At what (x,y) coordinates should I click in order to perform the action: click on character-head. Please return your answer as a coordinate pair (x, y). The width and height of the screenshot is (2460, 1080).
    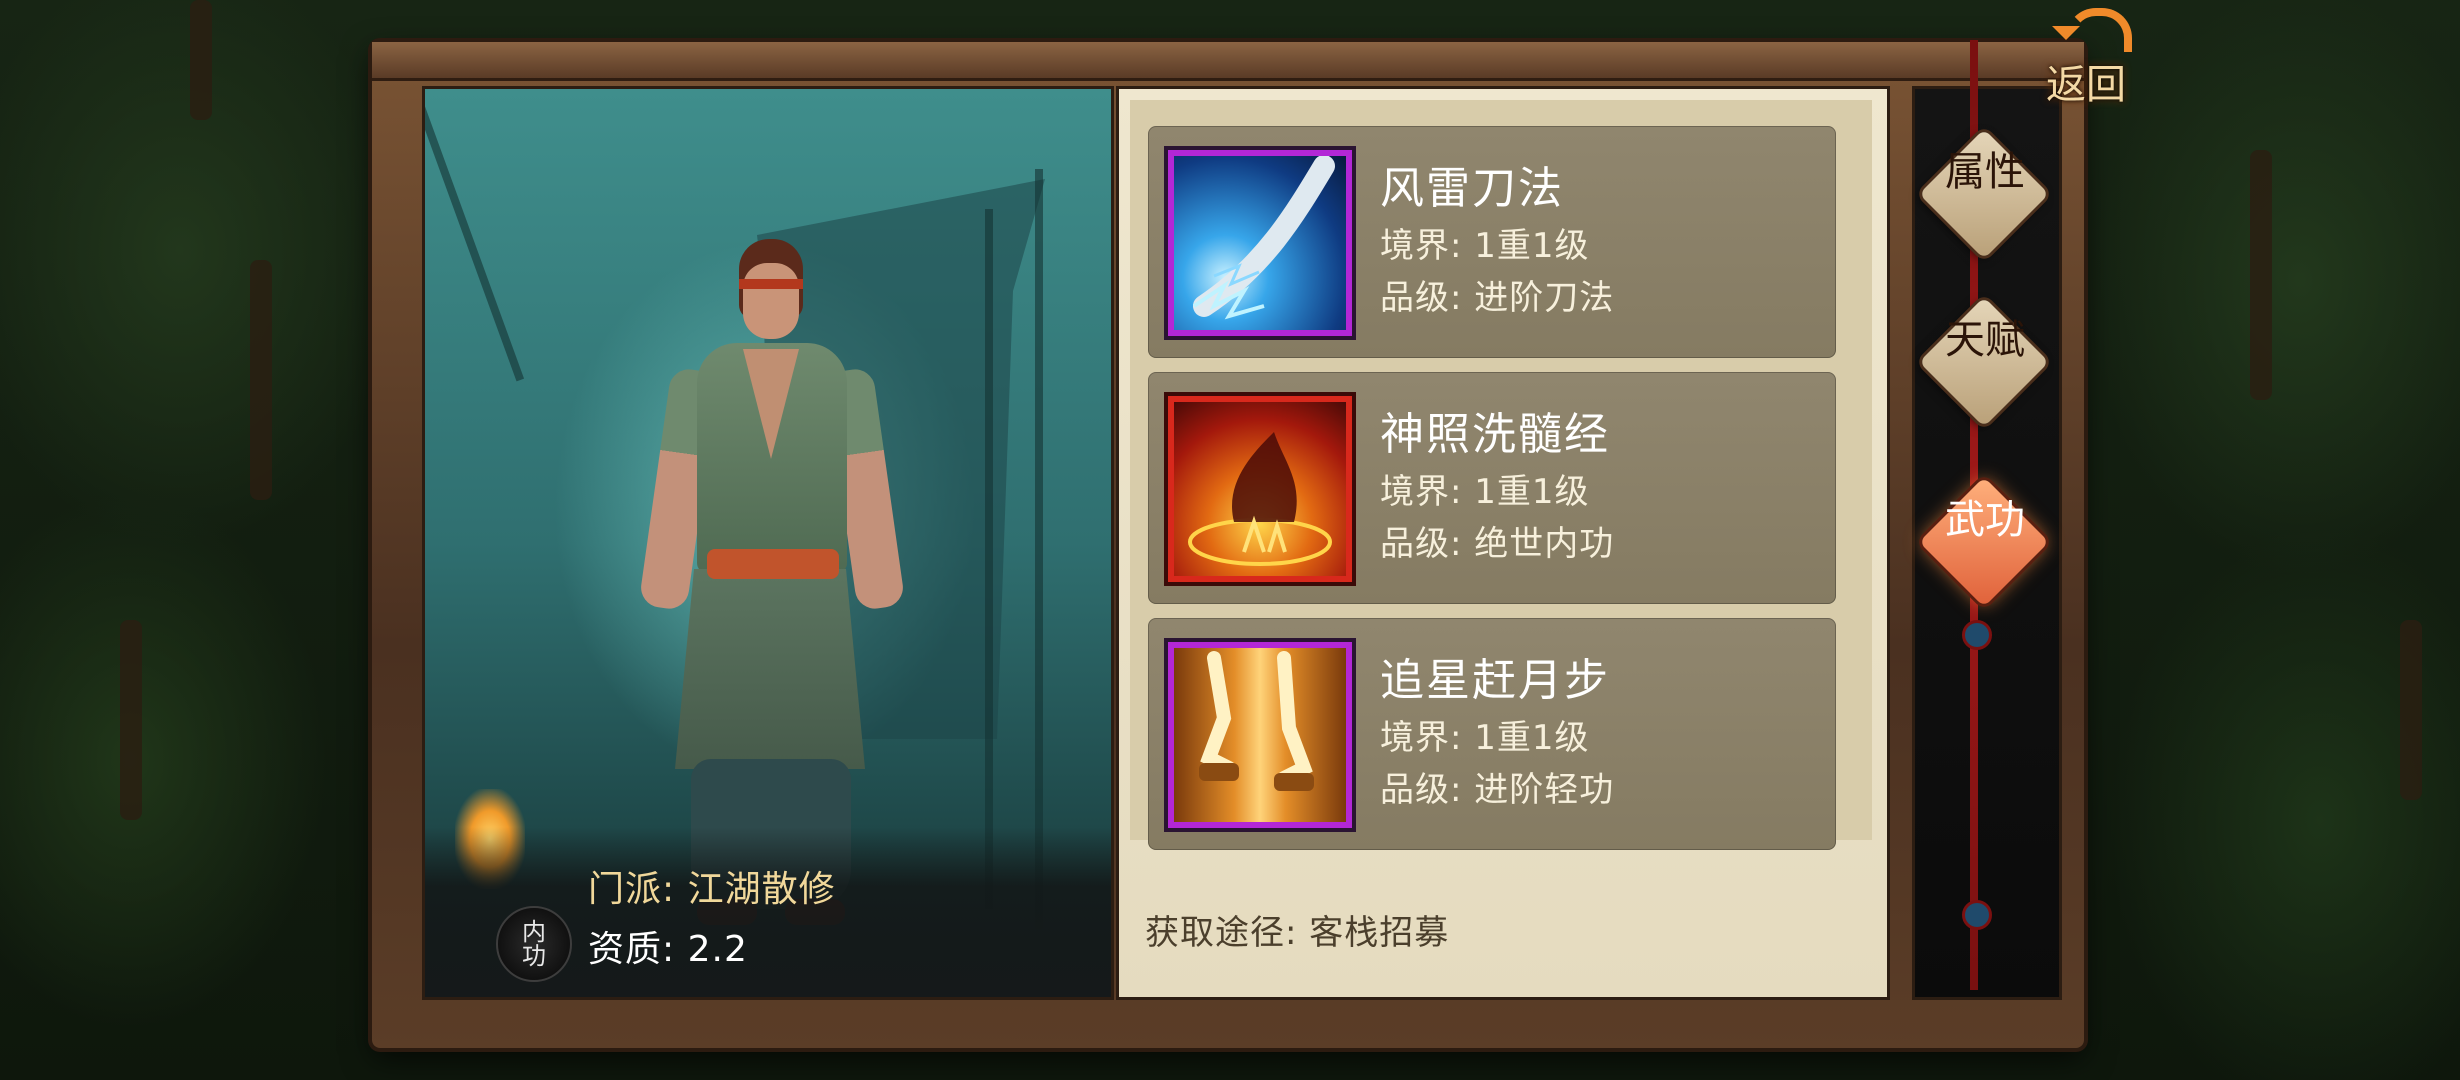
    Looking at the image, I should click on (771, 301).